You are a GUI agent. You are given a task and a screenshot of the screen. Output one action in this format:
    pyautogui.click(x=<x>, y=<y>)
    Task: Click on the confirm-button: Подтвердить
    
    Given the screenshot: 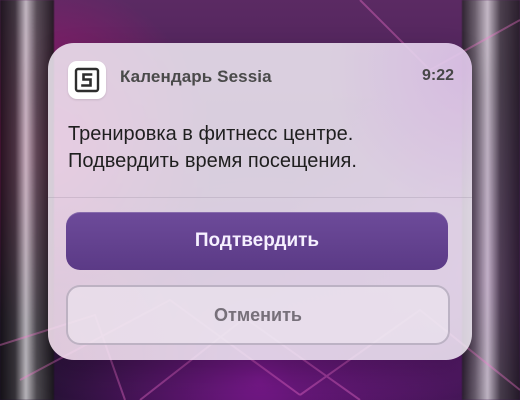 What is the action you would take?
    pyautogui.click(x=257, y=241)
    